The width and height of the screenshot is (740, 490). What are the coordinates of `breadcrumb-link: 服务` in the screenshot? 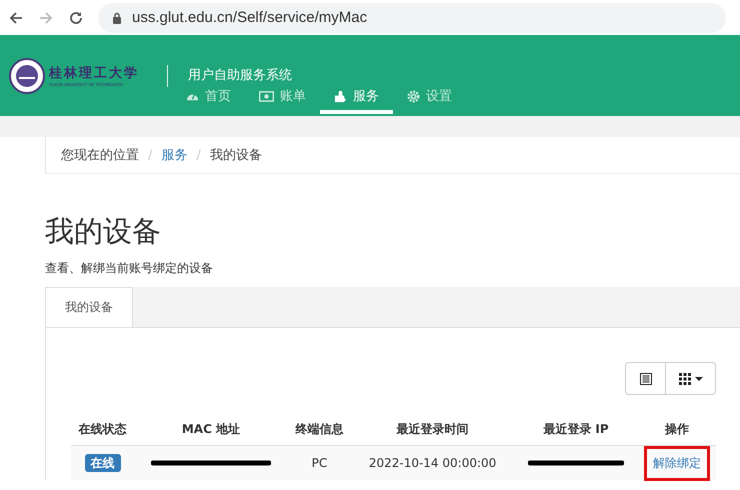 It's located at (174, 155).